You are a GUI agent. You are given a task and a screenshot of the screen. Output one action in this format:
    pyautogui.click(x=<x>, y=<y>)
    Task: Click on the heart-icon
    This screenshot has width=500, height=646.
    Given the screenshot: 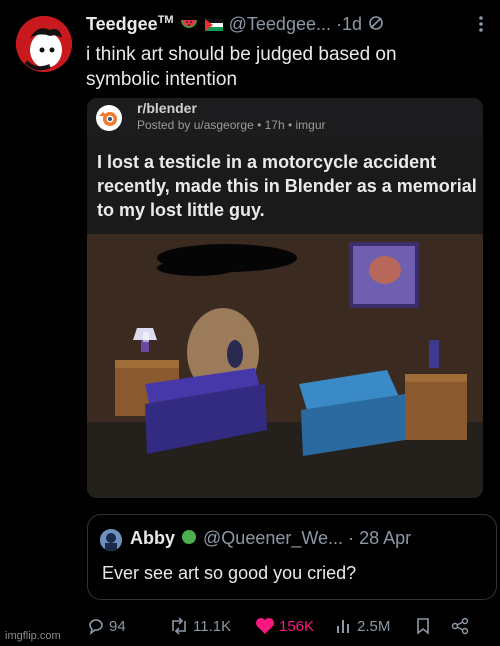 What is the action you would take?
    pyautogui.click(x=265, y=626)
    